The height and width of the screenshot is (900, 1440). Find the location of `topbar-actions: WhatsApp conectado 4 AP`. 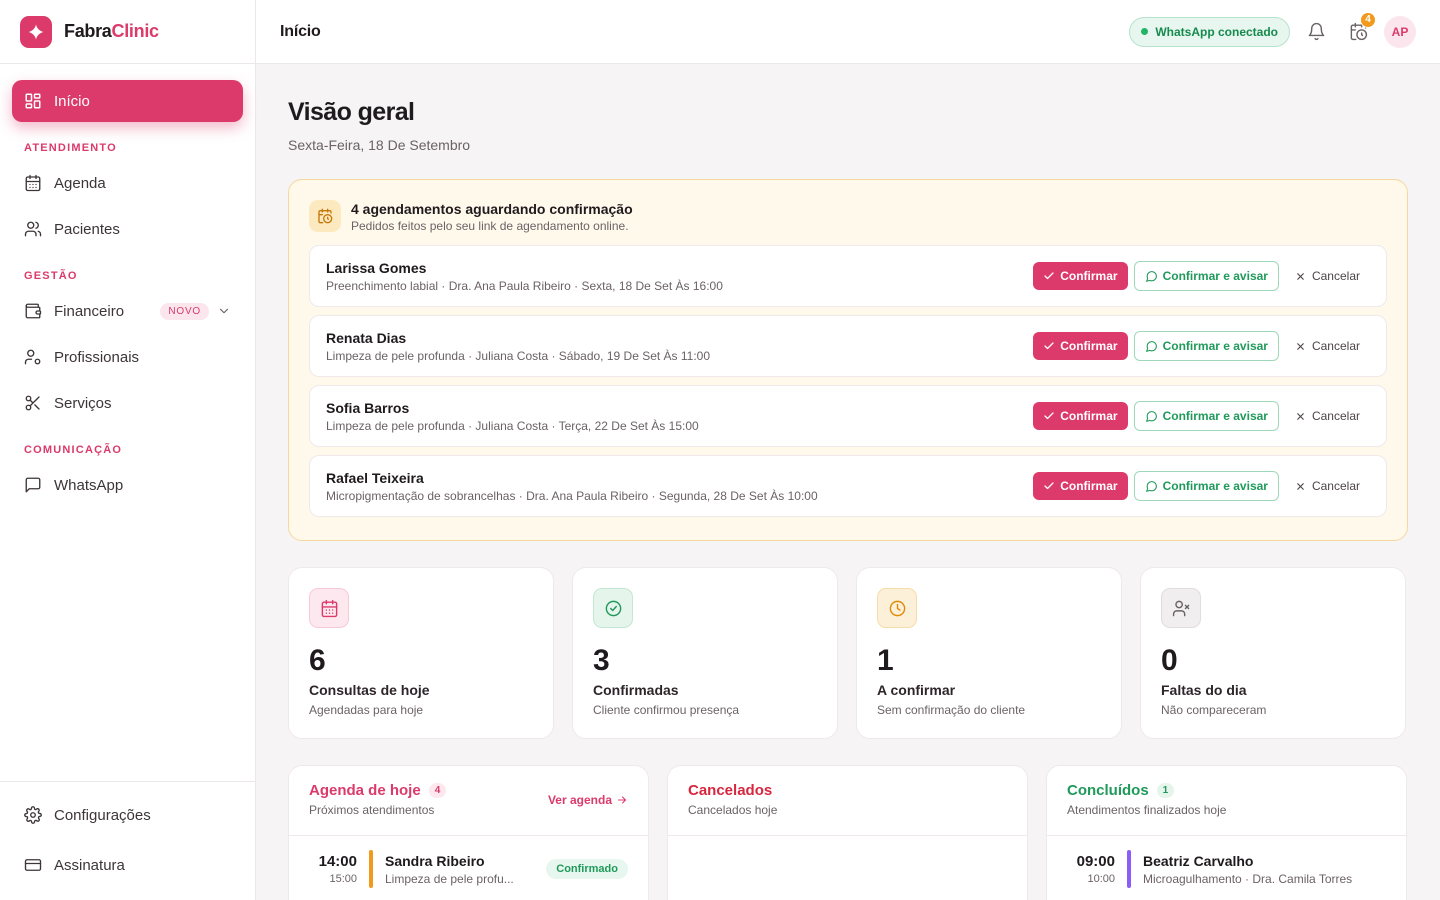

topbar-actions: WhatsApp conectado 4 AP is located at coordinates (1272, 29).